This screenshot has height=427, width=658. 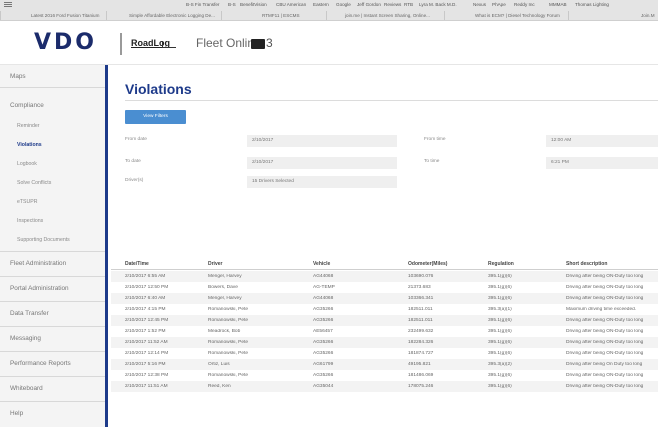 I want to click on view-filters-button: View Filters, so click(x=155, y=117).